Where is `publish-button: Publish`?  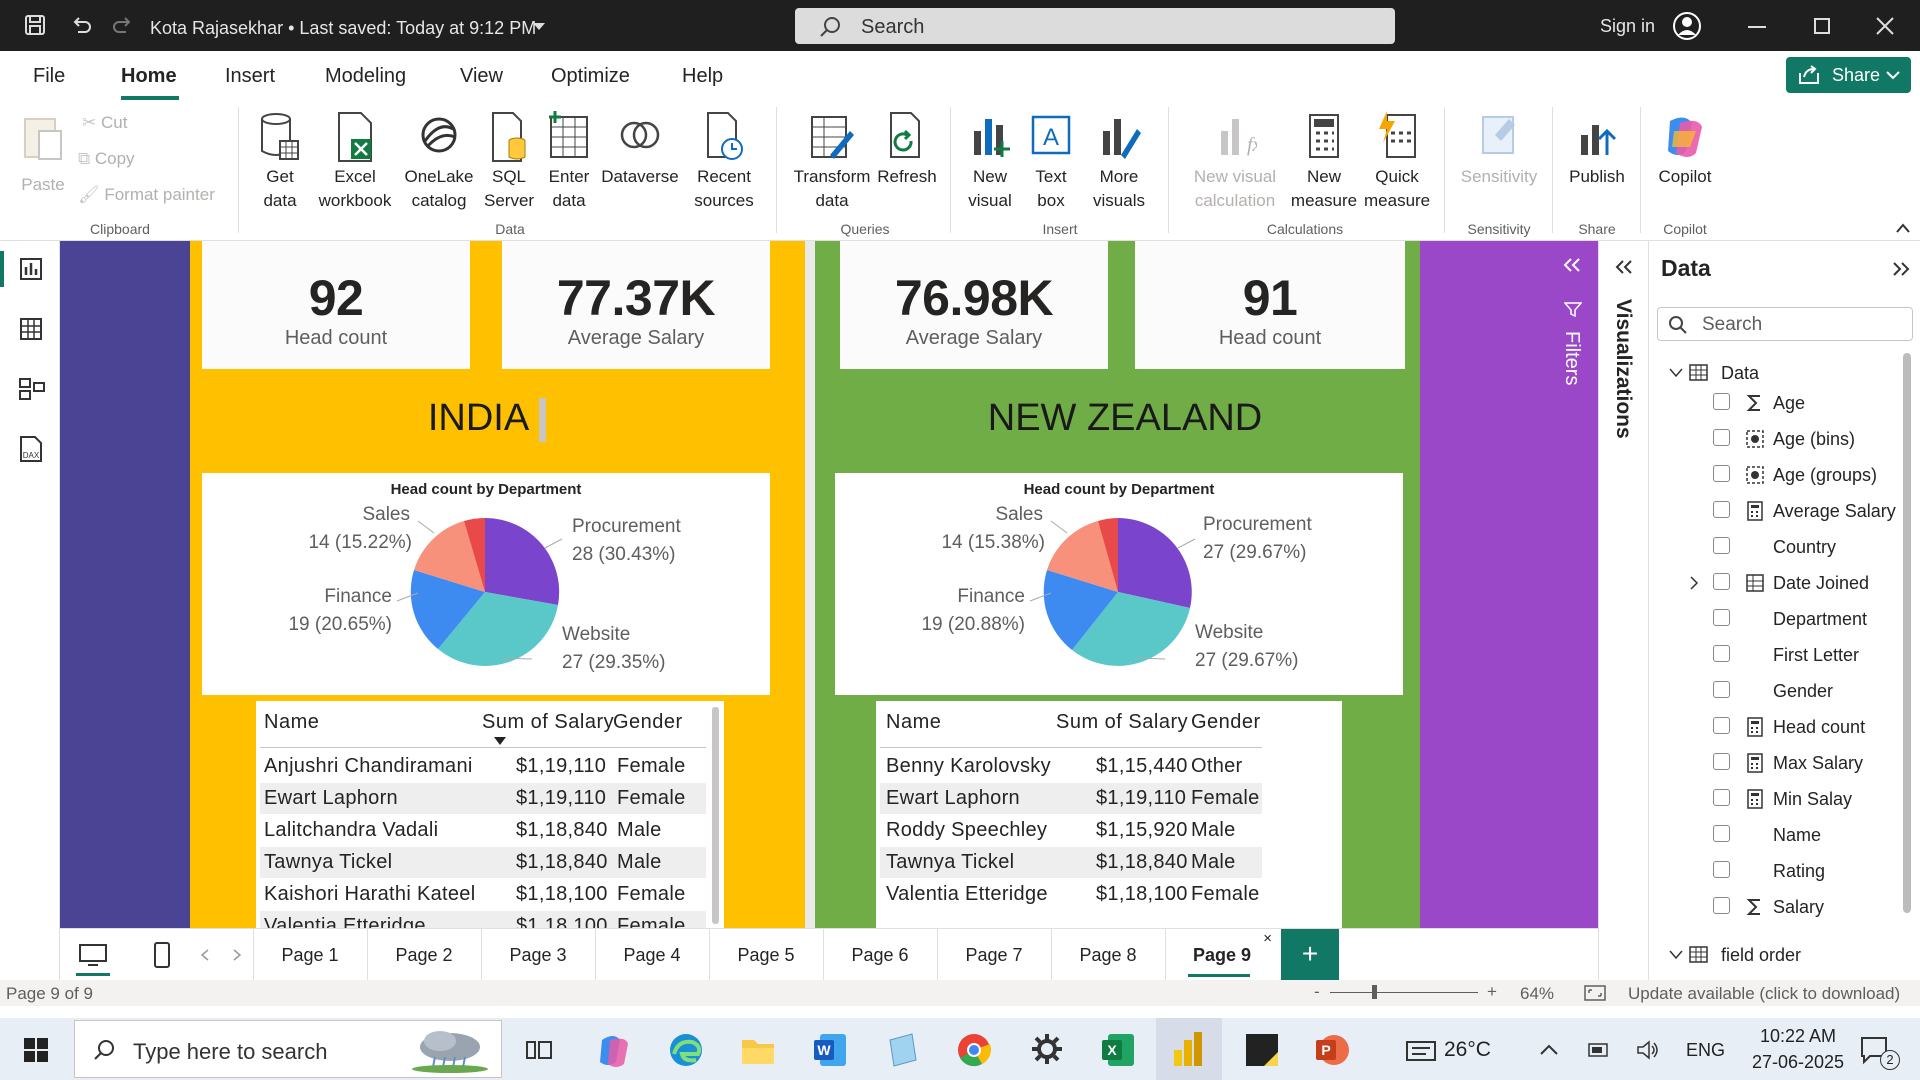
publish-button: Publish is located at coordinates (1597, 150).